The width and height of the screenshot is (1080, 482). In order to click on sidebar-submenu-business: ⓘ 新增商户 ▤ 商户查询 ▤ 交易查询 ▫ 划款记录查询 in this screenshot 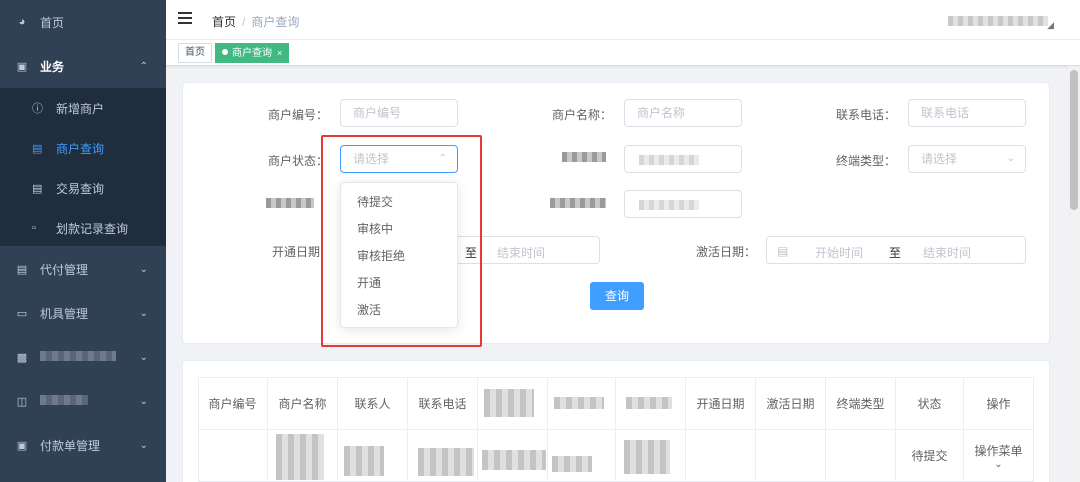, I will do `click(83, 167)`.